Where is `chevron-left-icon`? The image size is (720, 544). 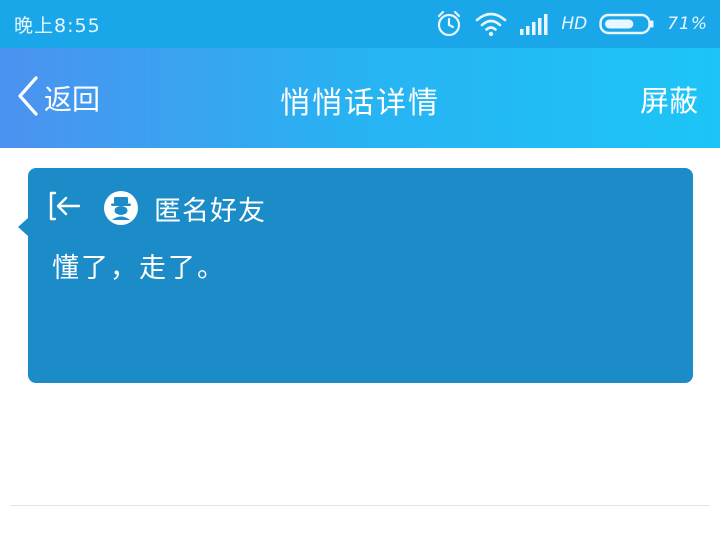
chevron-left-icon is located at coordinates (28, 98).